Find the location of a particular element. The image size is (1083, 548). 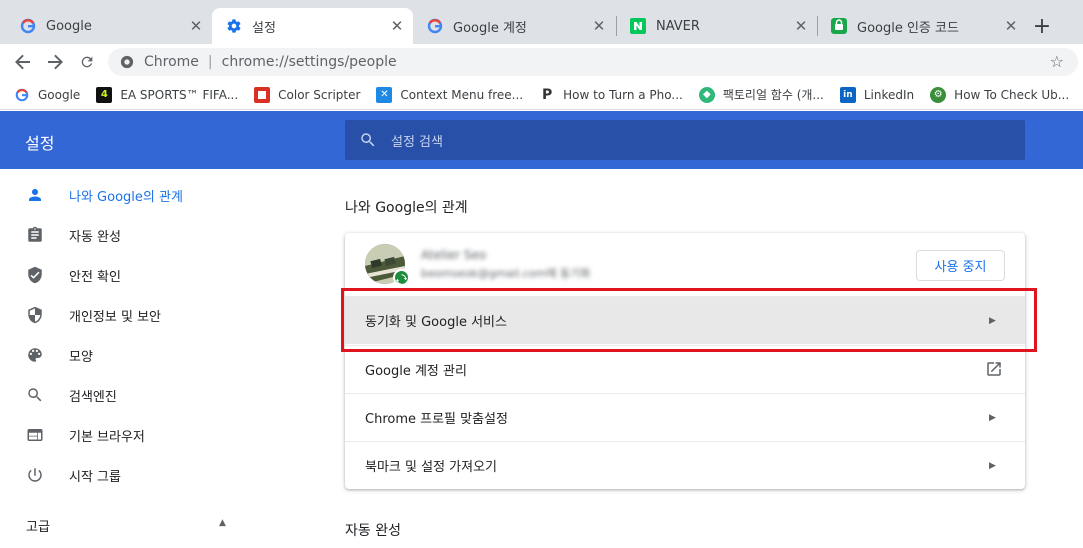

reload-icon is located at coordinates (87, 62).